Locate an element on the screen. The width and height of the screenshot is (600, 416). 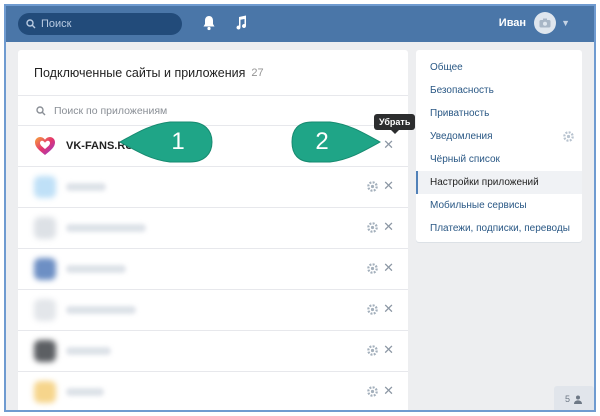
menu-item-label: Общее is located at coordinates (446, 67).